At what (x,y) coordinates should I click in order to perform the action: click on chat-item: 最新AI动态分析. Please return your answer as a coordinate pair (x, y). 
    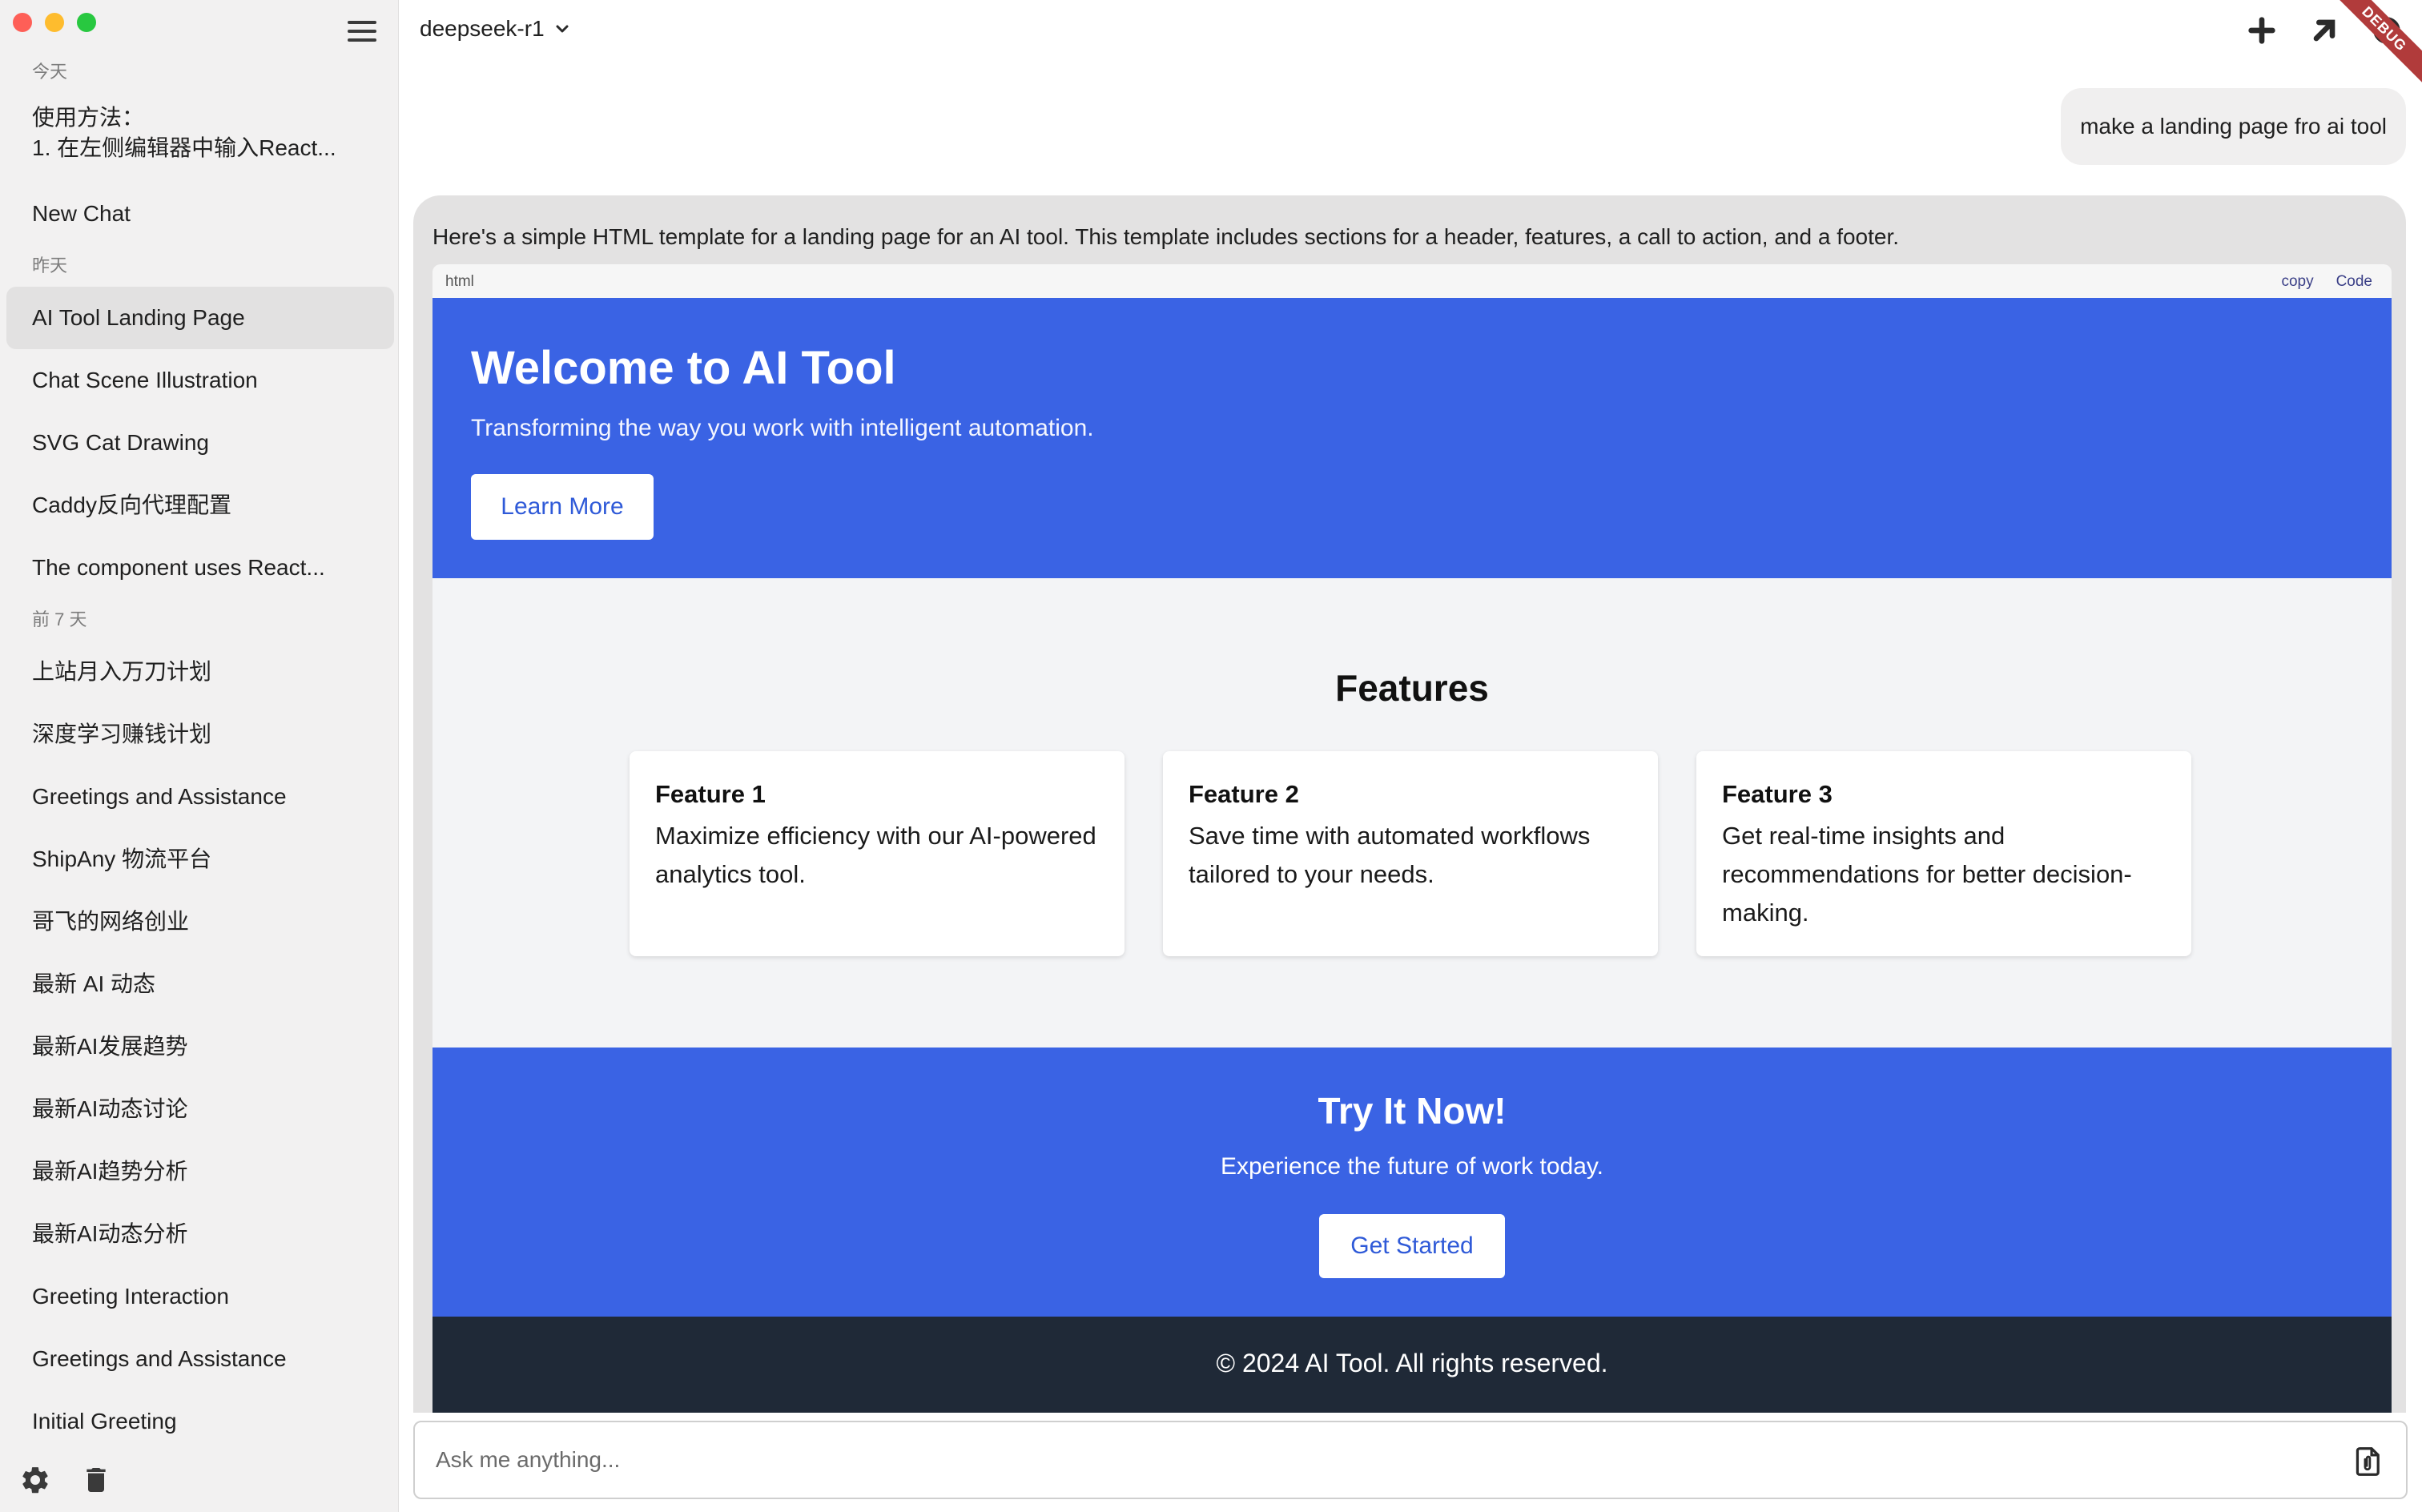
    Looking at the image, I should click on (200, 1234).